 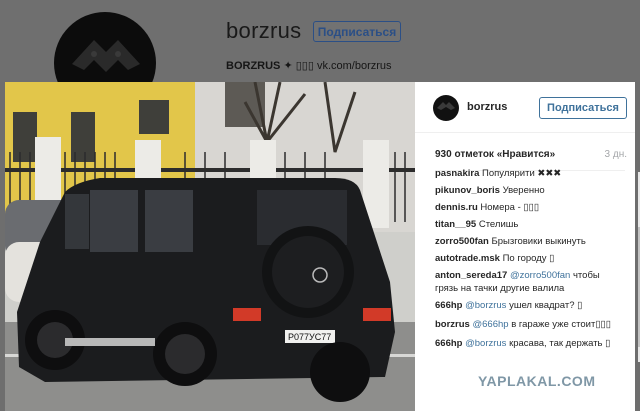 What do you see at coordinates (309, 337) in the screenshot?
I see `license-plate: Р077УС77` at bounding box center [309, 337].